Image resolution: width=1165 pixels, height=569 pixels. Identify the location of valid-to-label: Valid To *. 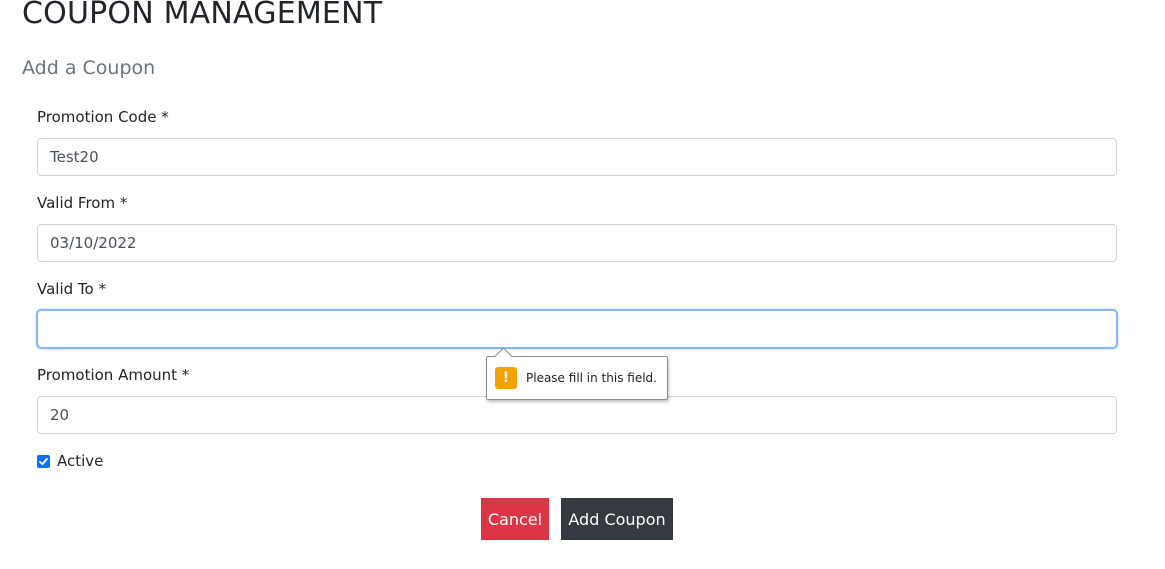
(71, 289).